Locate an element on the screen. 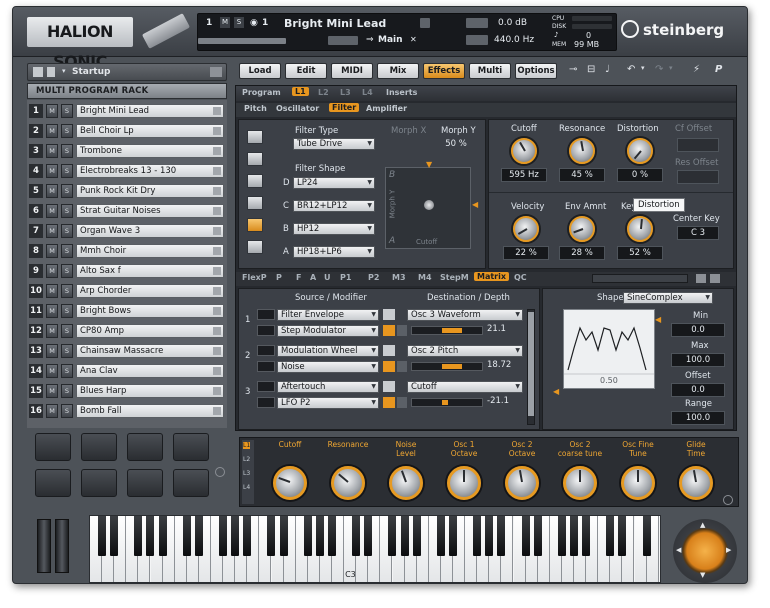 This screenshot has width=770, height=608. pin-icon: P is located at coordinates (718, 69).